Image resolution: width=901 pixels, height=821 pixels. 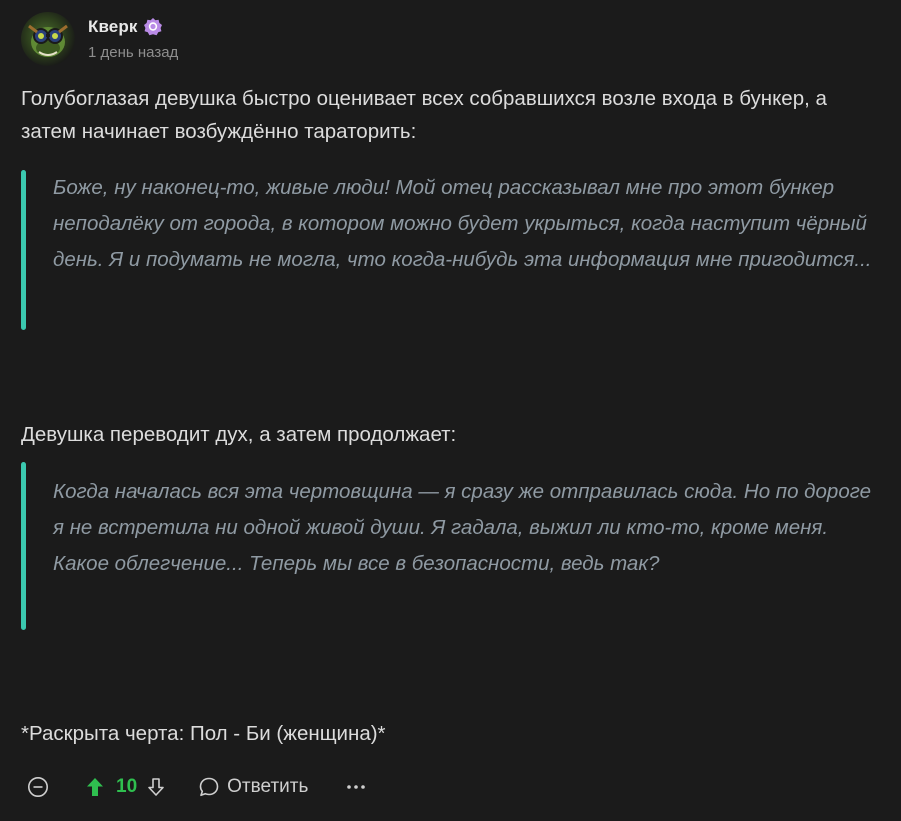 What do you see at coordinates (209, 787) in the screenshot?
I see `speech-bubble-icon` at bounding box center [209, 787].